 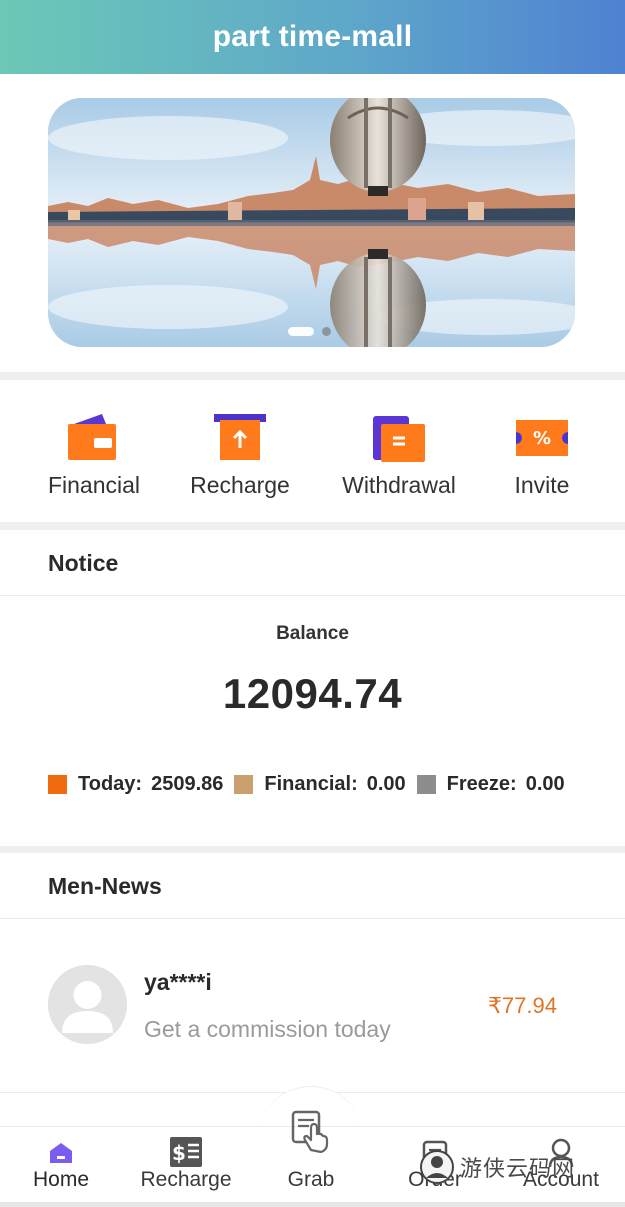 What do you see at coordinates (57, 784) in the screenshot?
I see `today-swatch` at bounding box center [57, 784].